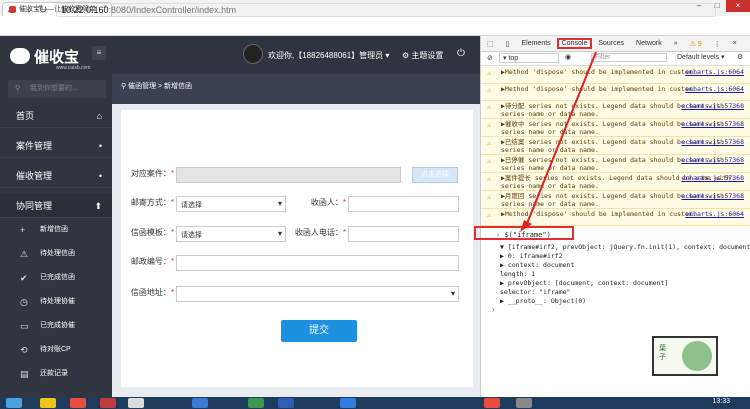  I want to click on annotation-arrows, so click(558, 141).